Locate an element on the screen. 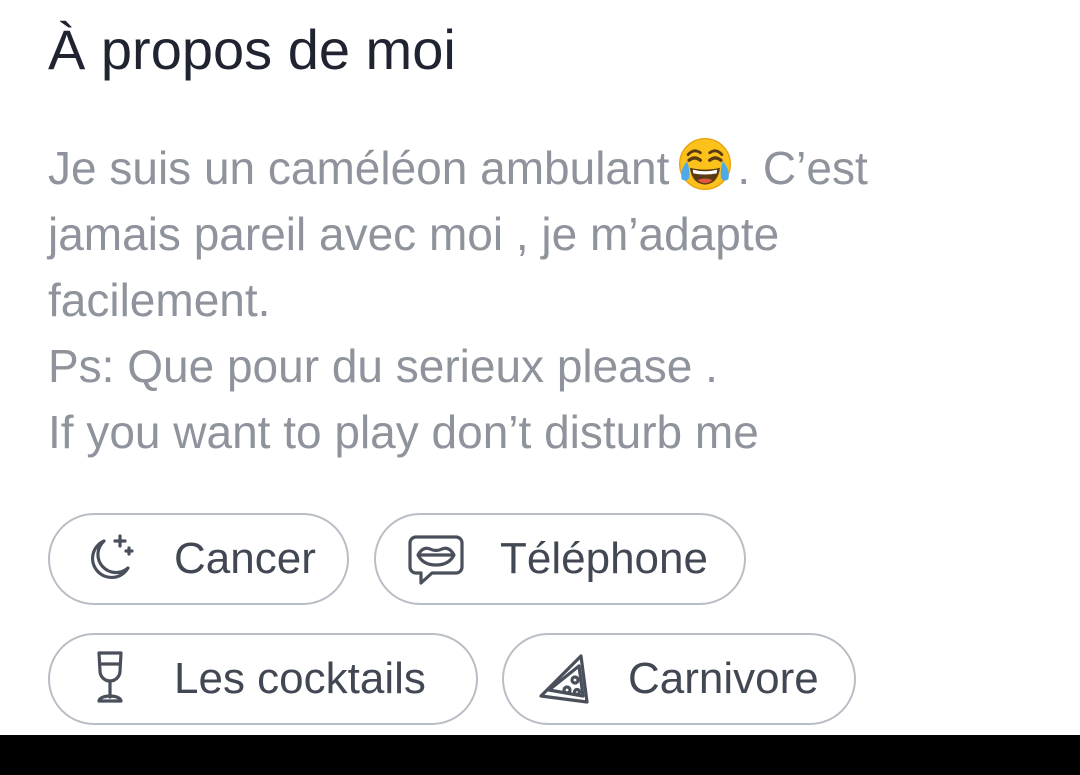 This screenshot has width=1080, height=775. bio-line-1-end: . C’est is located at coordinates (802, 168).